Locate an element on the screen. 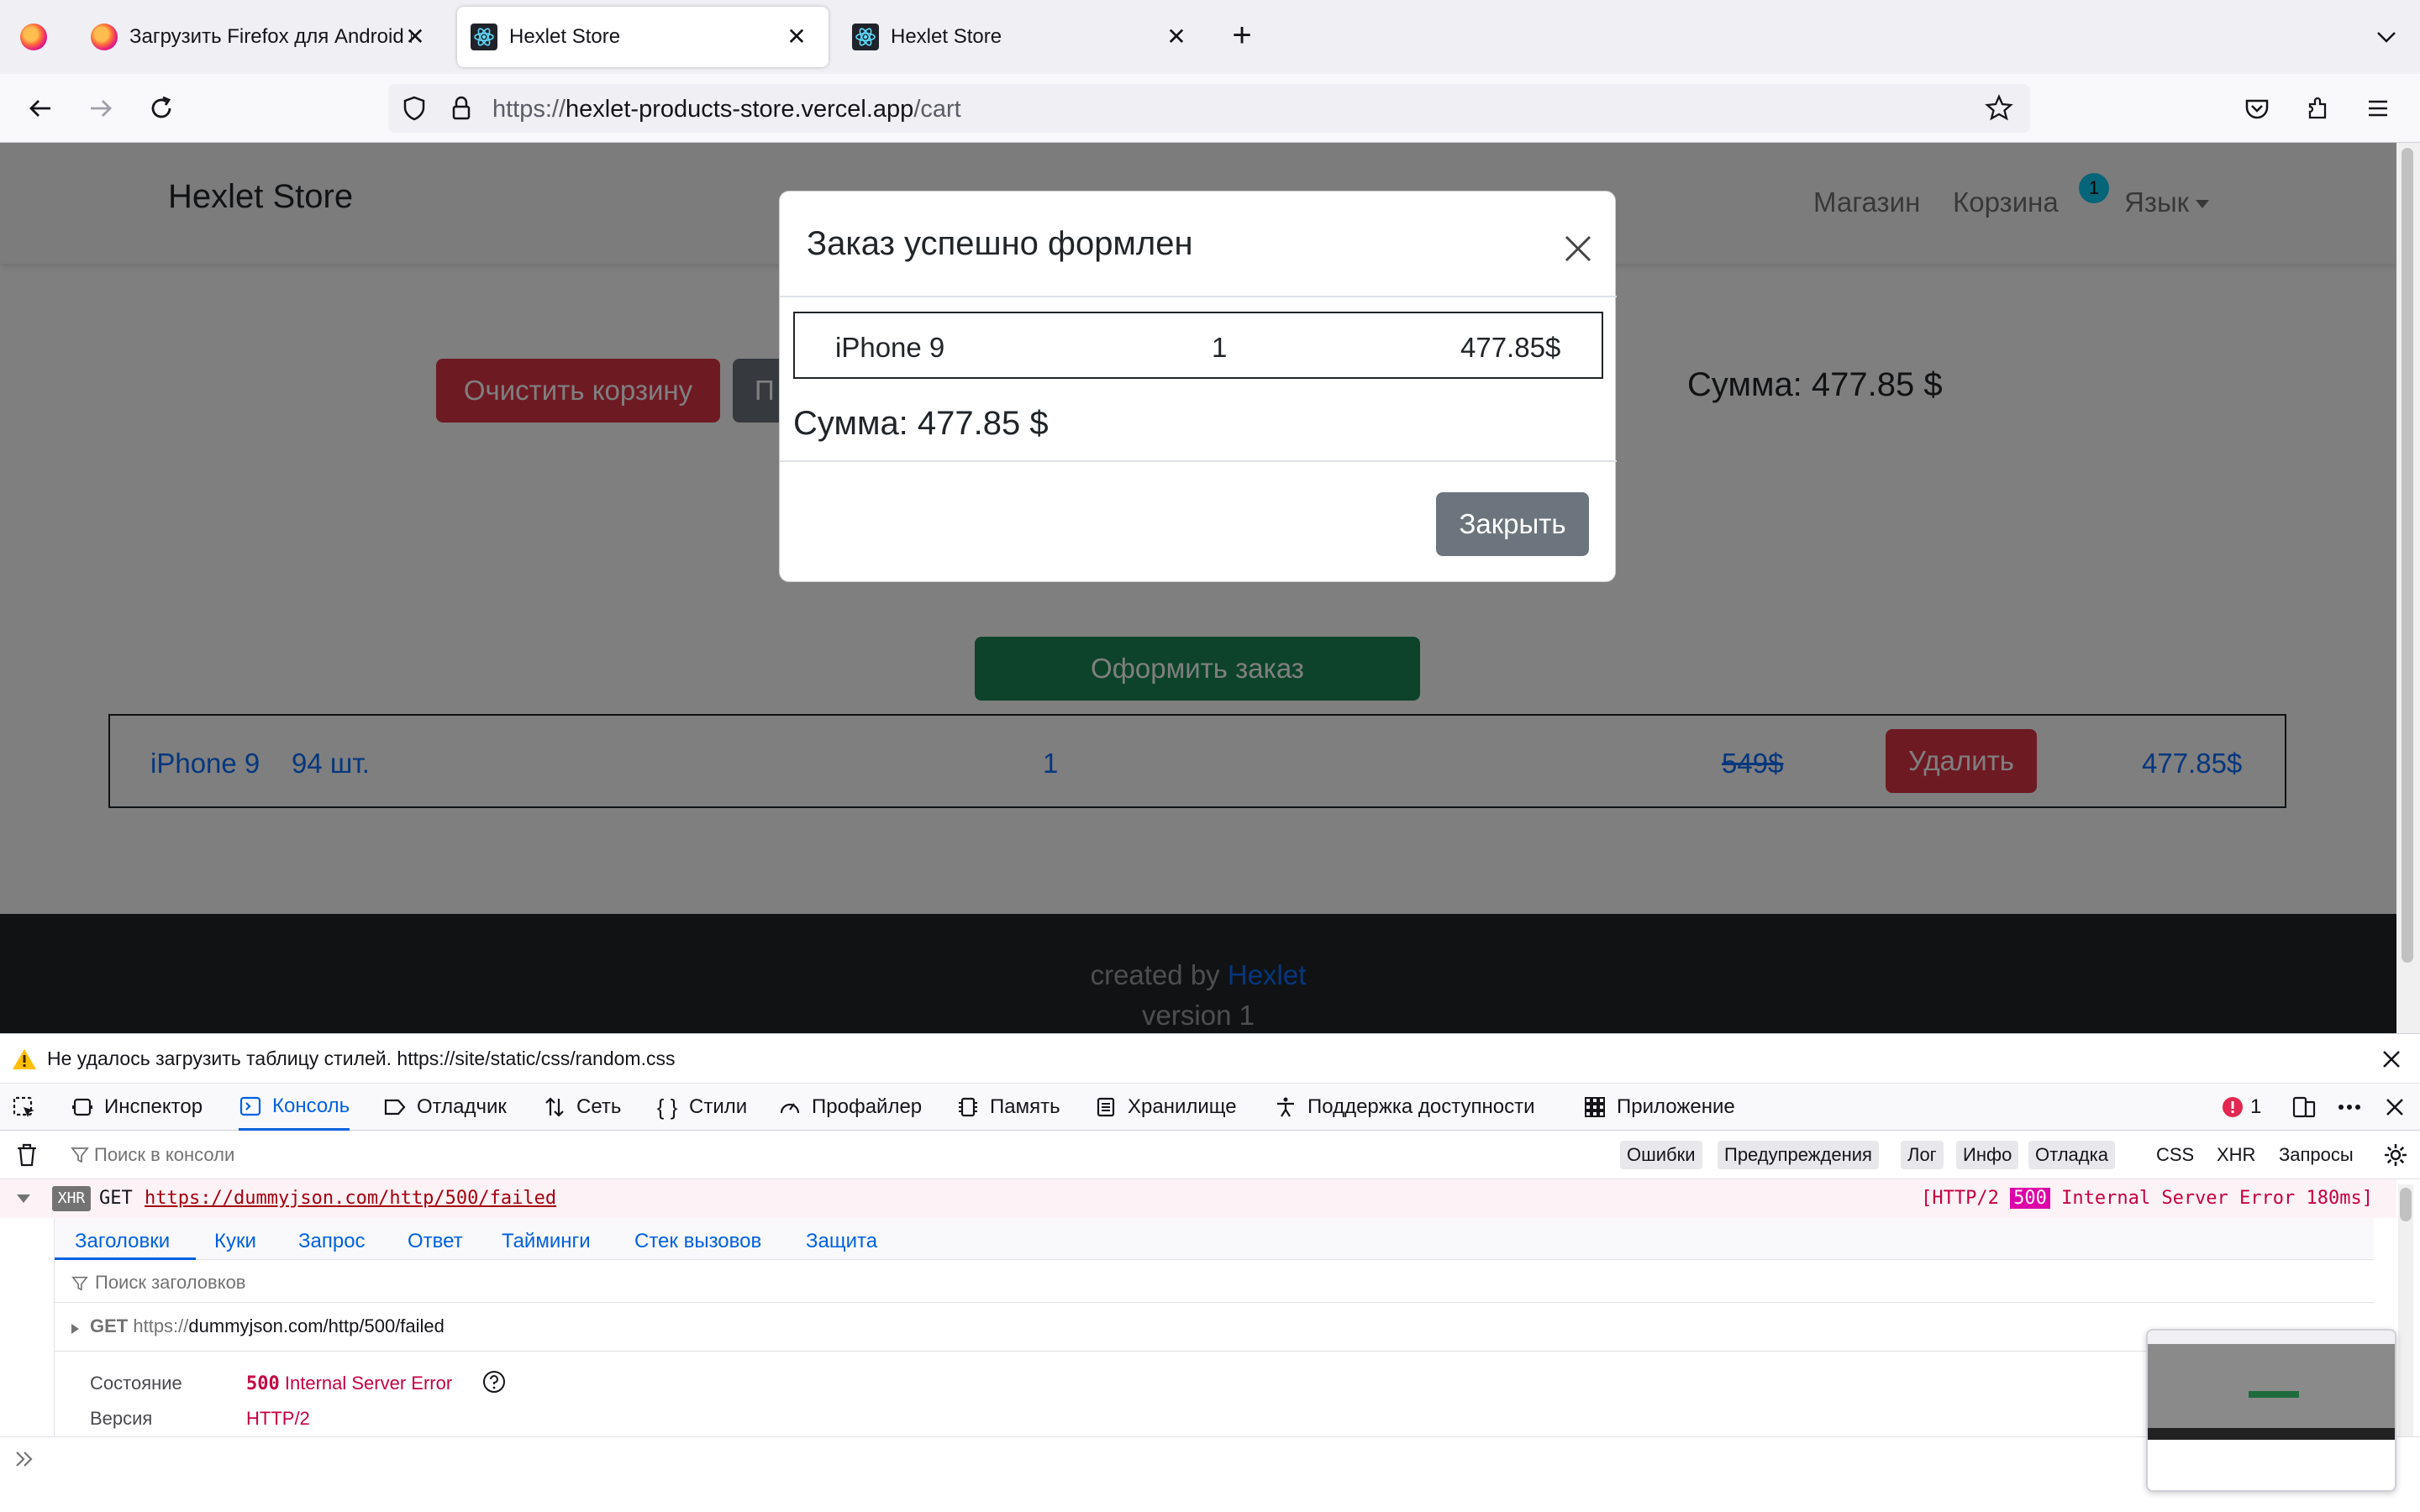  filter-css: CSS is located at coordinates (2175, 1155).